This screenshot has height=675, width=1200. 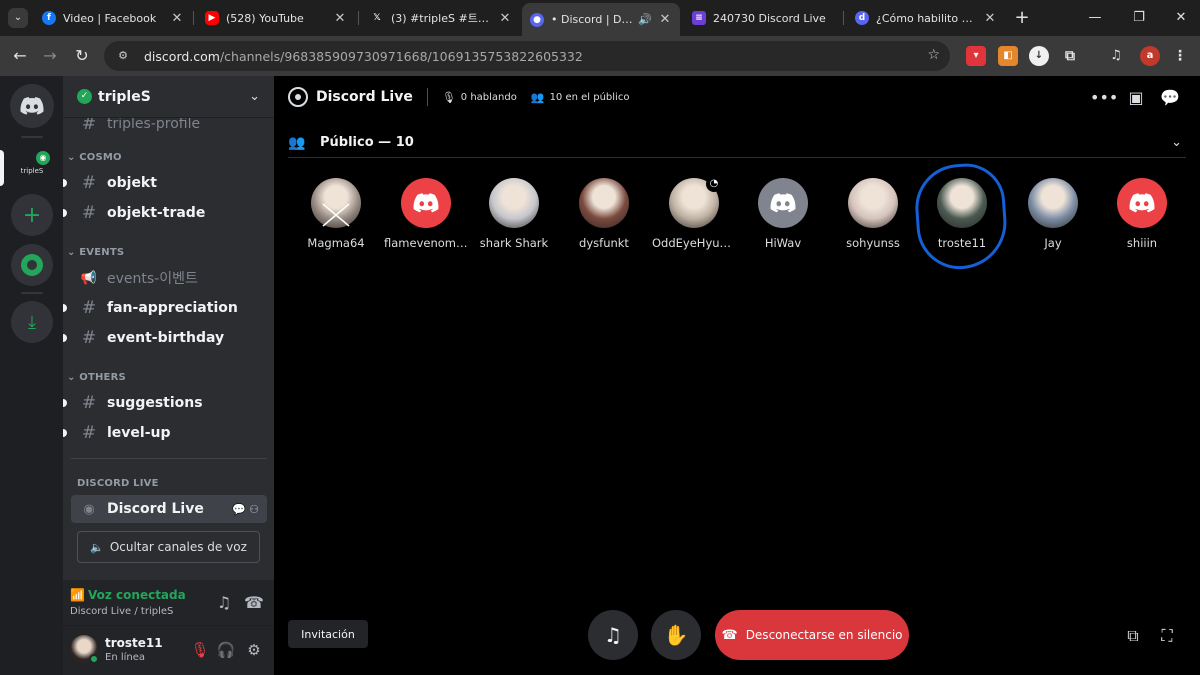 I want to click on media-control-icon: ♫, so click(x=1116, y=56).